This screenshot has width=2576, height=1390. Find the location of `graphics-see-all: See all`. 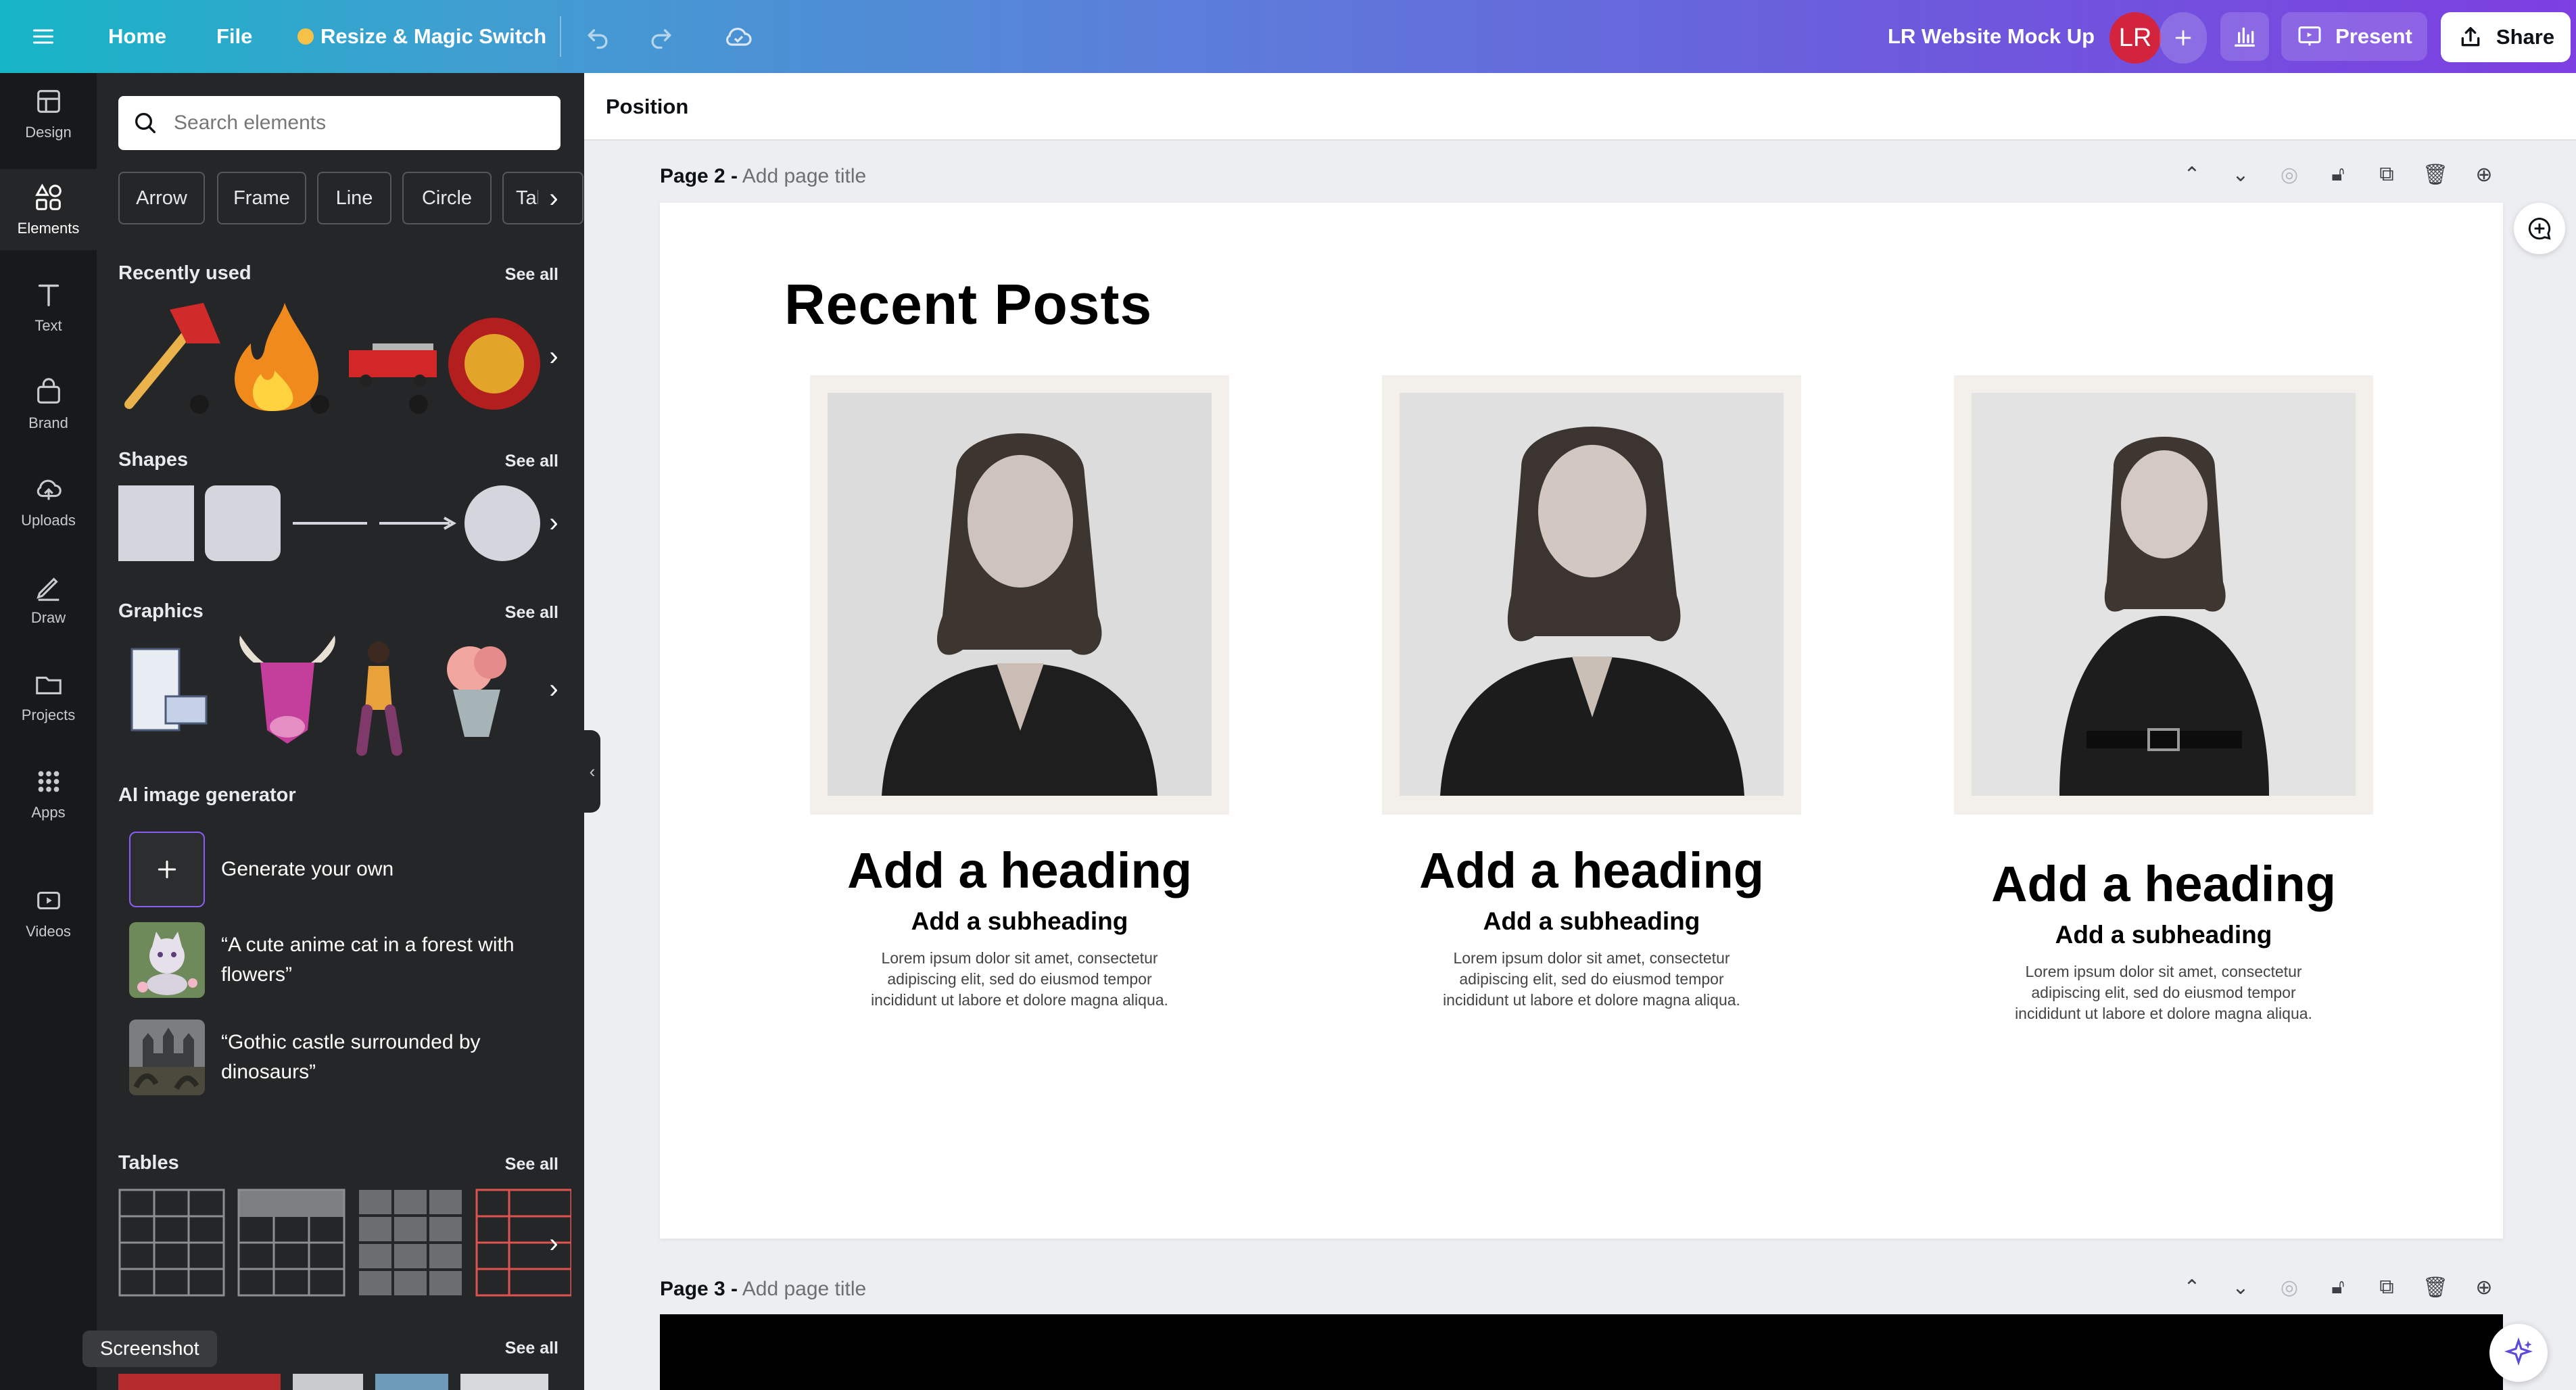

graphics-see-all: See all is located at coordinates (531, 613).